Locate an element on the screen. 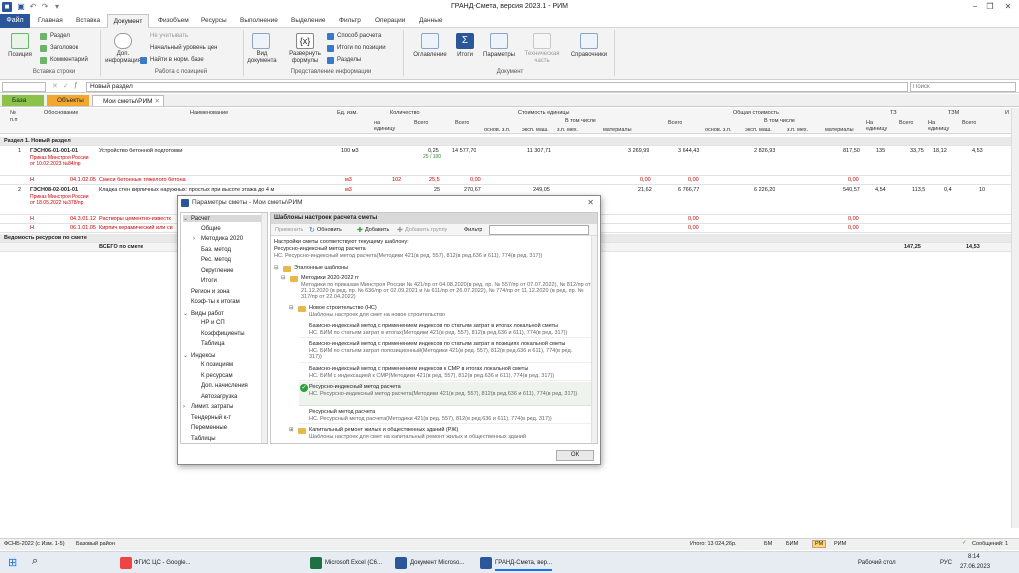 This screenshot has width=1019, height=573. menu-resources: Ресурсы is located at coordinates (214, 20).